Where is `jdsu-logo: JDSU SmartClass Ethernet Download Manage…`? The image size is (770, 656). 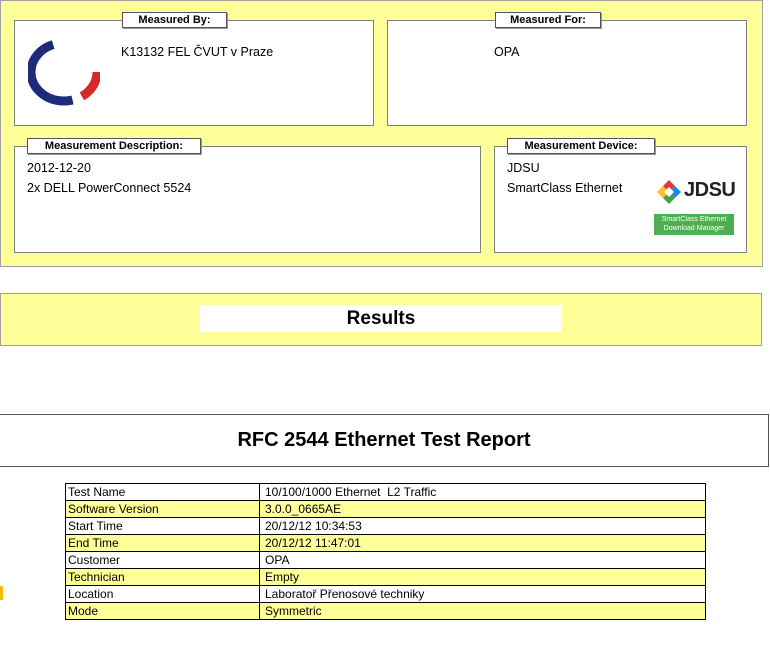
jdsu-logo: JDSU SmartClass Ethernet Download Manage… is located at coordinates (695, 207).